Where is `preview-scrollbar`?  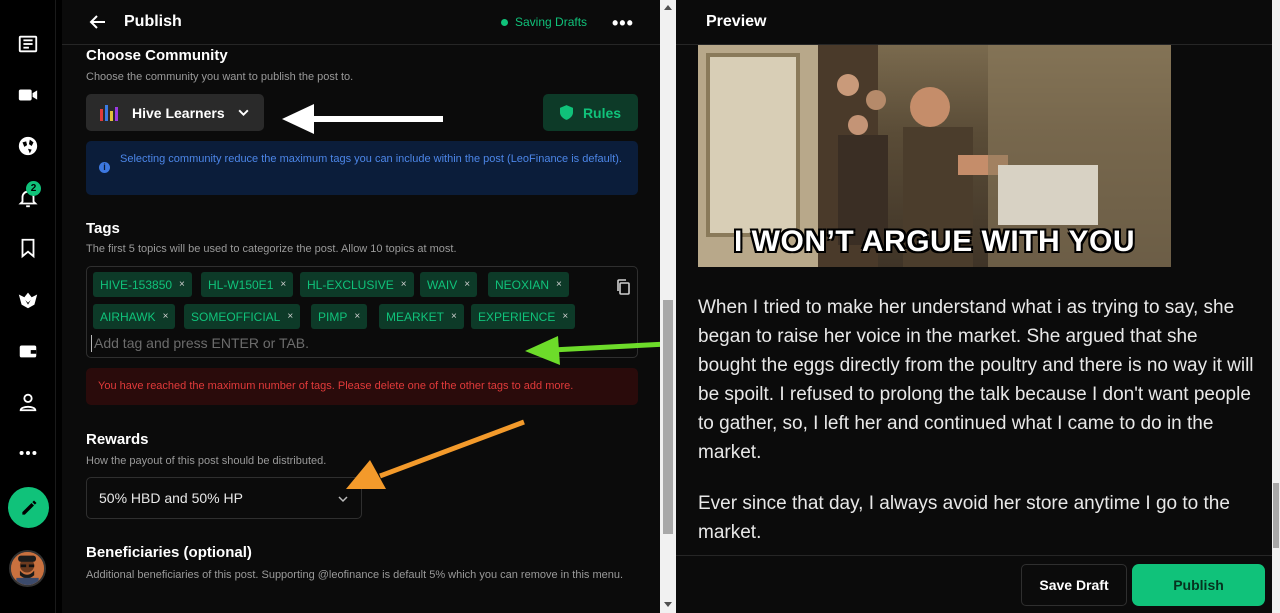 preview-scrollbar is located at coordinates (1276, 306).